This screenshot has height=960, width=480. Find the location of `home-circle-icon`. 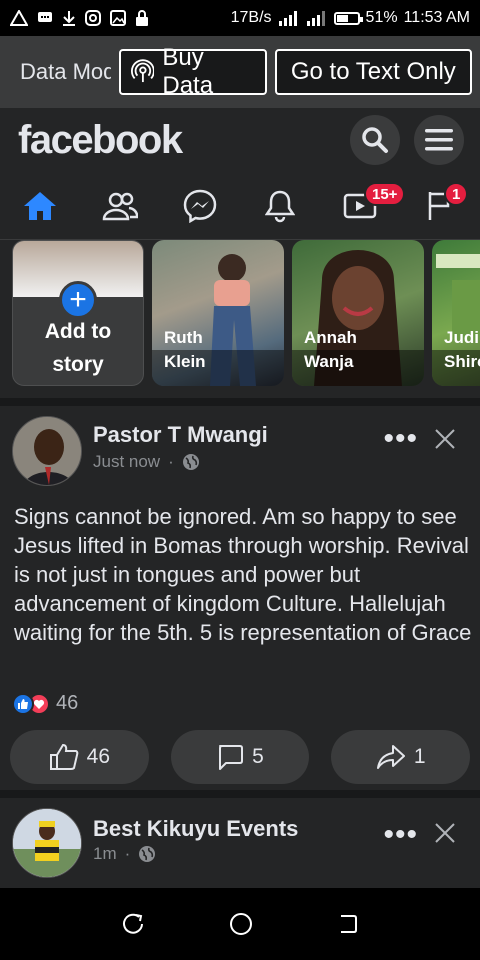

home-circle-icon is located at coordinates (241, 924).